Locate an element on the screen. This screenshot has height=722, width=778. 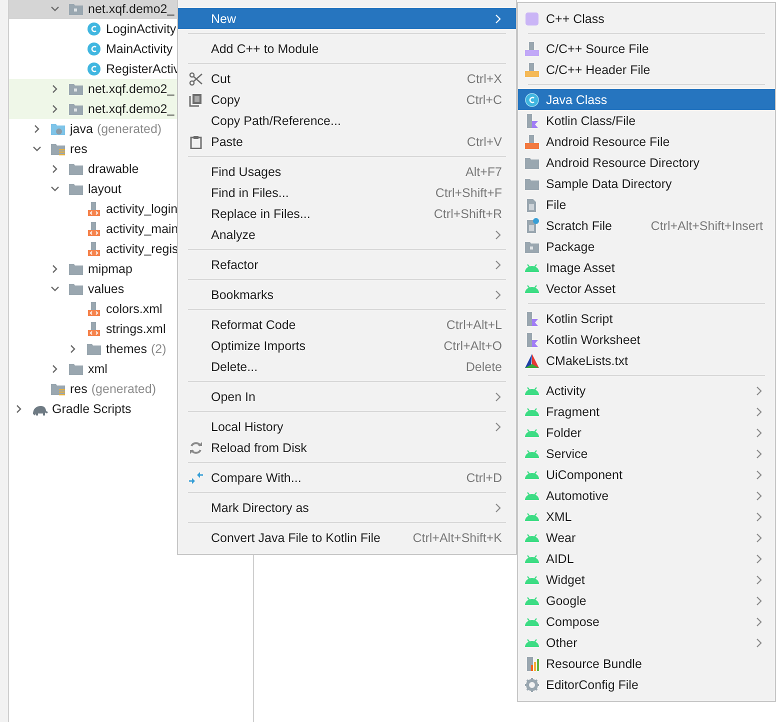
tree-item-label: activity_main is located at coordinates (142, 229).